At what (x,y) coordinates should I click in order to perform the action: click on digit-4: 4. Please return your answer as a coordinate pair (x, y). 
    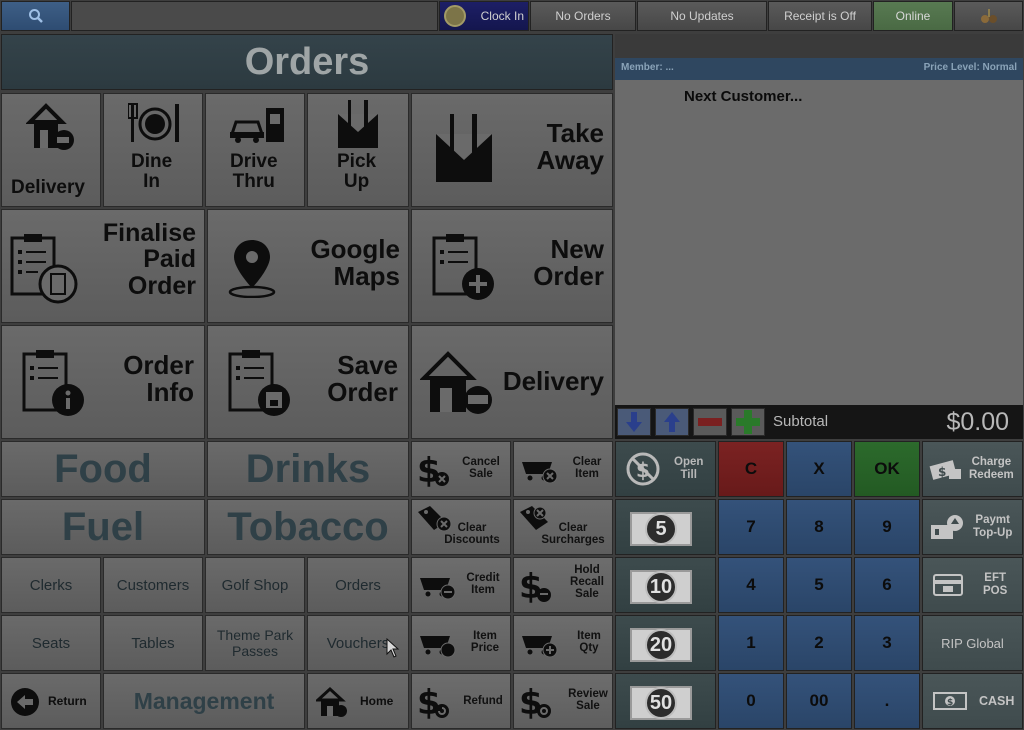
    Looking at the image, I should click on (751, 585).